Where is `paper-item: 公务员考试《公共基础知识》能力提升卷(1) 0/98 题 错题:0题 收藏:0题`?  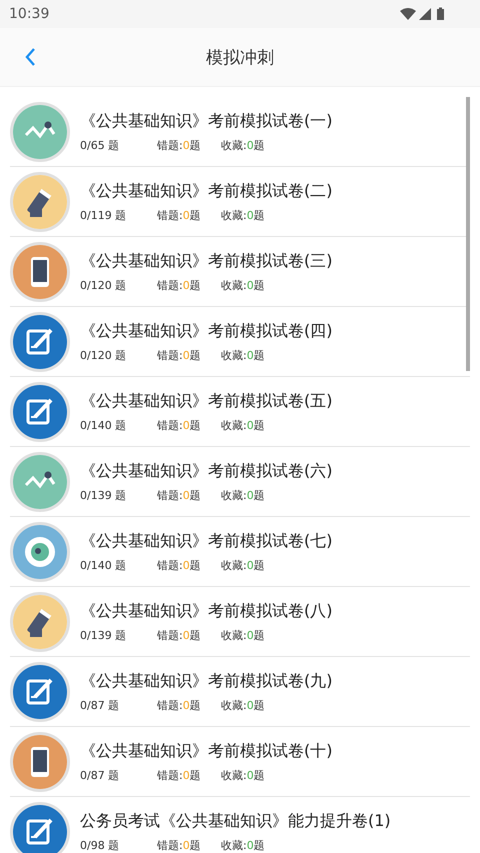
paper-item: 公务员考试《公共基础知识》能力提升卷(1) 0/98 题 错题:0题 收藏:0题 is located at coordinates (240, 825).